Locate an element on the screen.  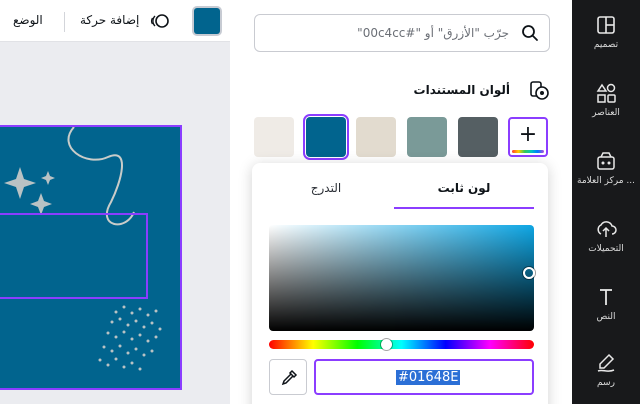
document-colors-title: ألوان المستندات is located at coordinates (461, 90).